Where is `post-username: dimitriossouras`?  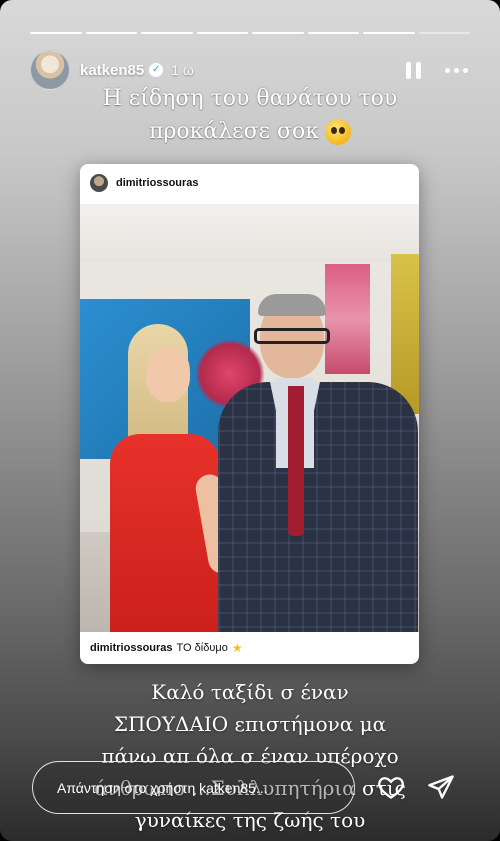
post-username: dimitriossouras is located at coordinates (157, 183).